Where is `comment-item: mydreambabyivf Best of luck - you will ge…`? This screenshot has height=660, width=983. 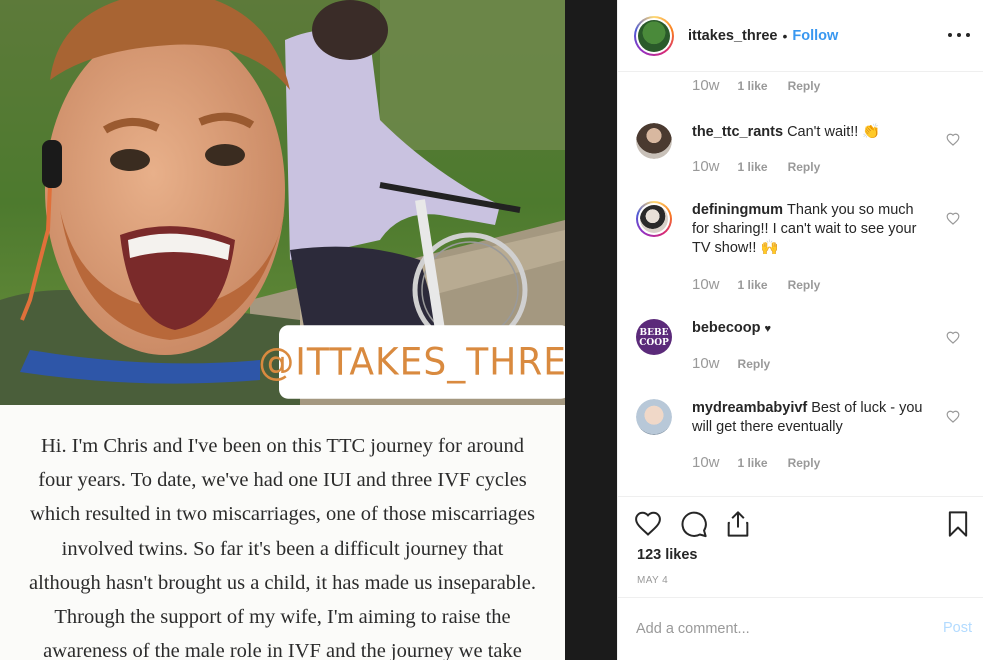
comment-item: mydreambabyivf Best of luck - you will ge… is located at coordinates (800, 439).